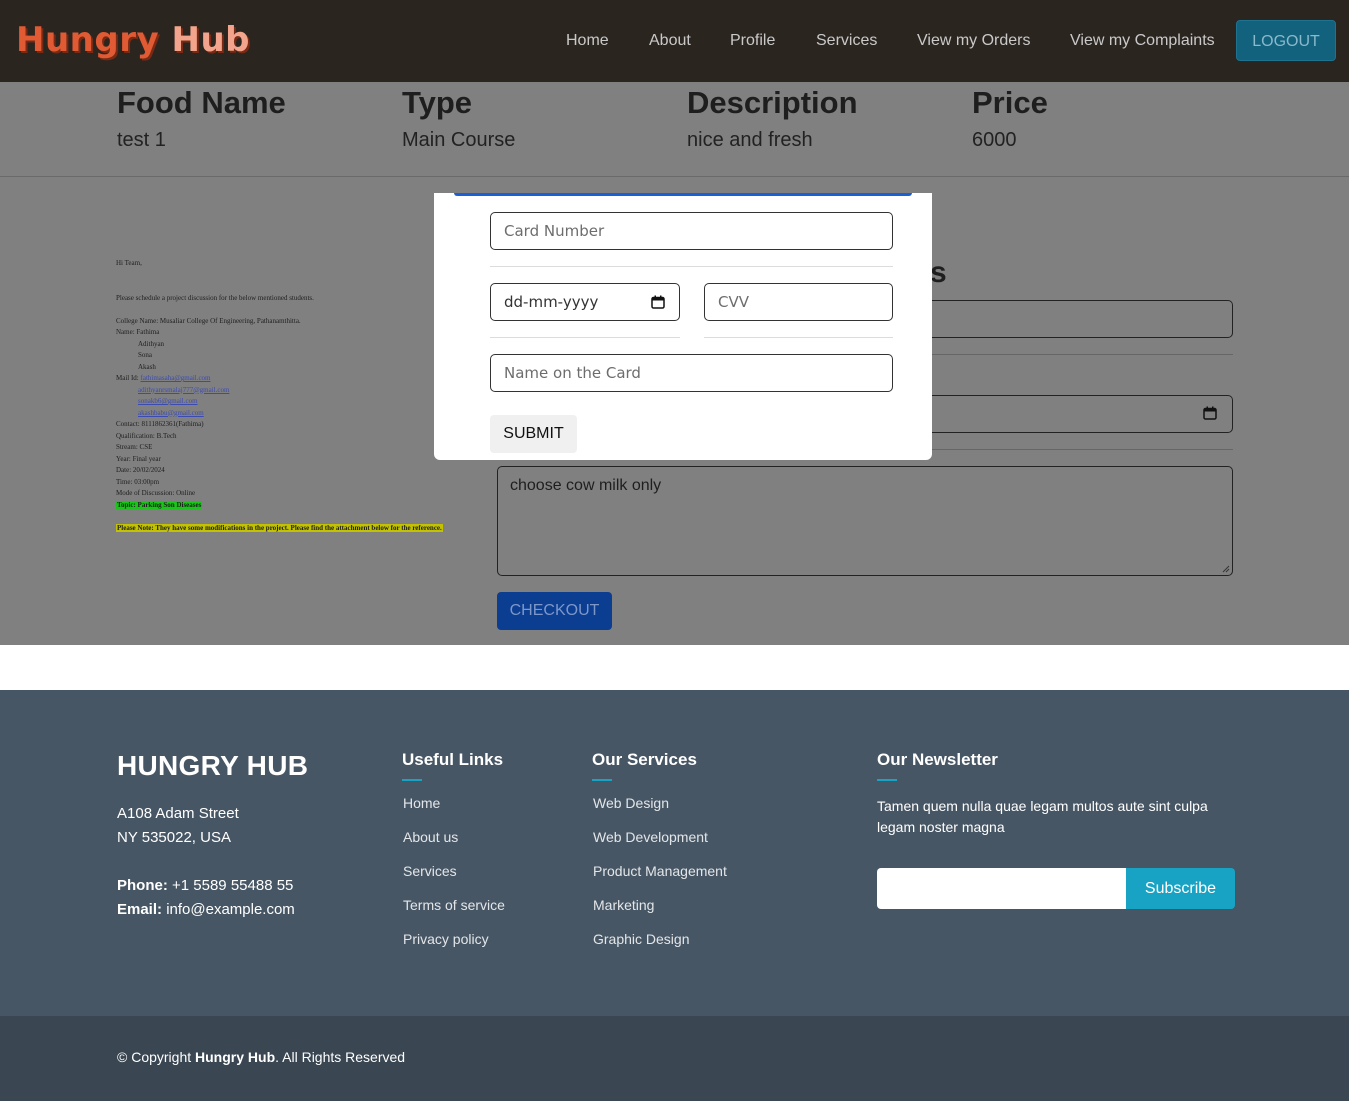  I want to click on doc-mail-label: Mail Id:, so click(127, 378).